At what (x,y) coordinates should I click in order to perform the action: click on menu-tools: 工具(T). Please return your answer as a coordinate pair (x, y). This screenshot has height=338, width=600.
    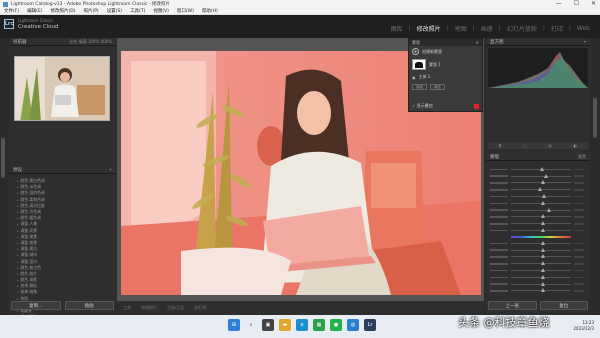
    Looking at the image, I should click on (137, 11).